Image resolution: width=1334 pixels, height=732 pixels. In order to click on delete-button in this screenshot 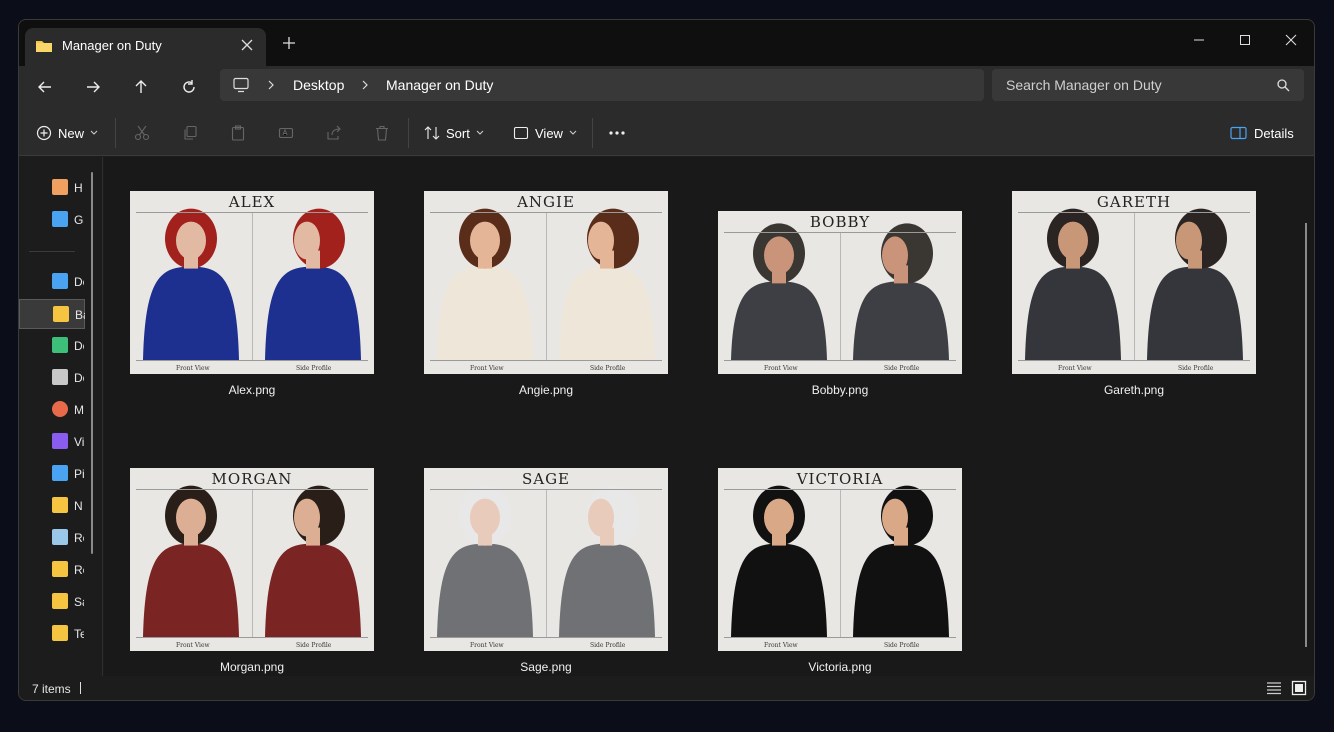, I will do `click(382, 133)`.